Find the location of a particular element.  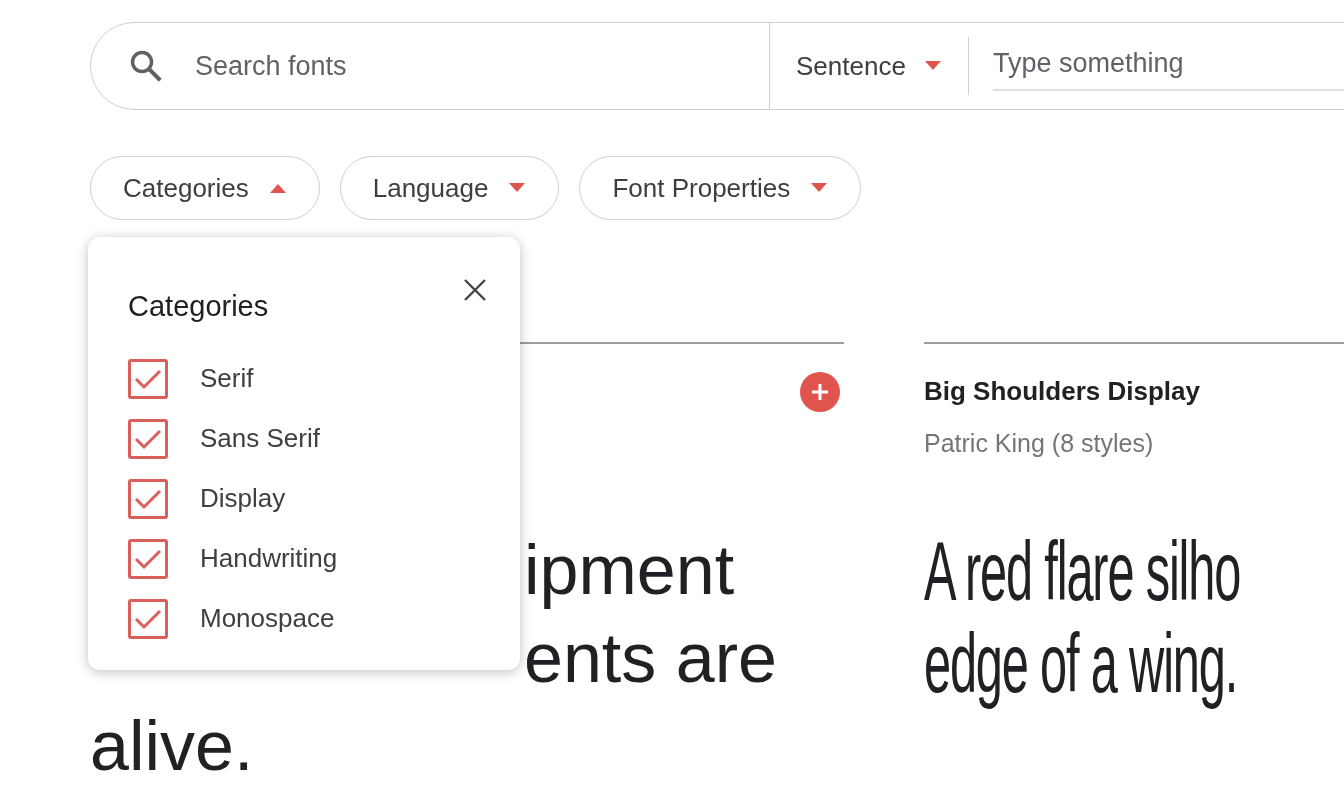

add-button is located at coordinates (820, 392).